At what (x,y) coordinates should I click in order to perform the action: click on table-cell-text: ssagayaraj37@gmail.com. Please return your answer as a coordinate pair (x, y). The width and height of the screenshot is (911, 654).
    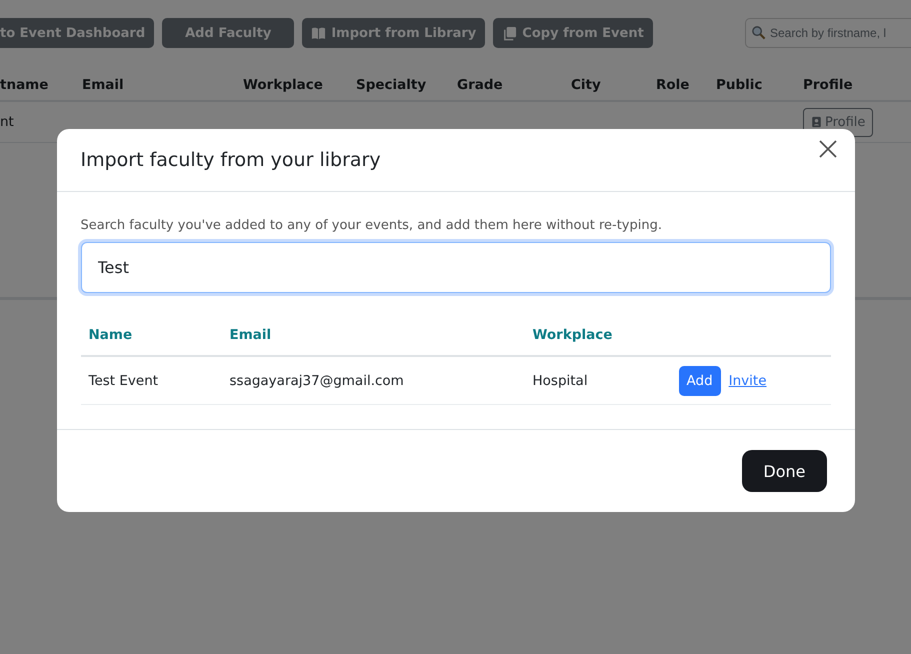
    Looking at the image, I should click on (317, 380).